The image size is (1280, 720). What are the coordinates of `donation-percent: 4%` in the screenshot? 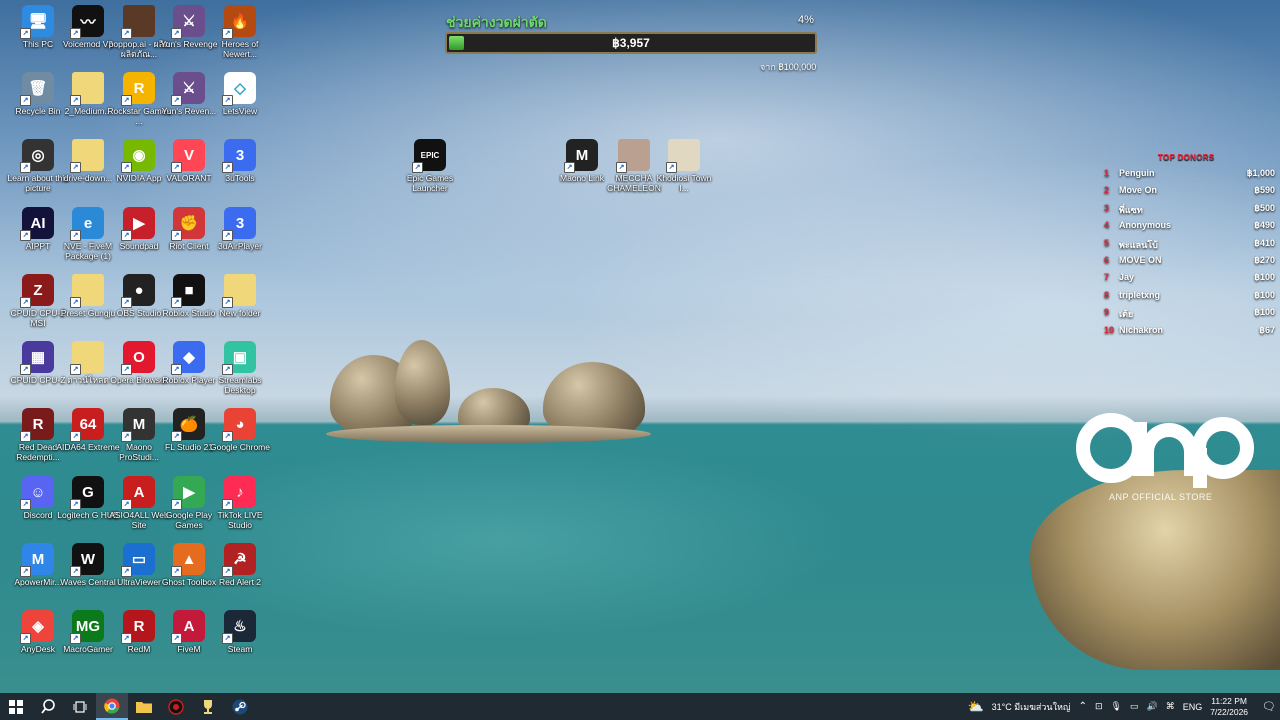 It's located at (806, 20).